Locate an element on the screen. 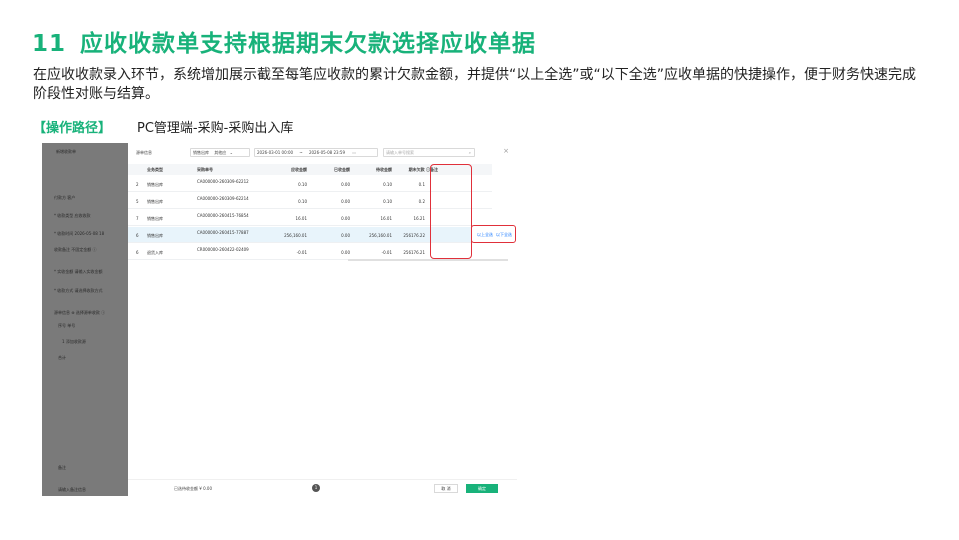  bg-form-row: * 收款时间 2026-05-08 18 is located at coordinates (79, 233).